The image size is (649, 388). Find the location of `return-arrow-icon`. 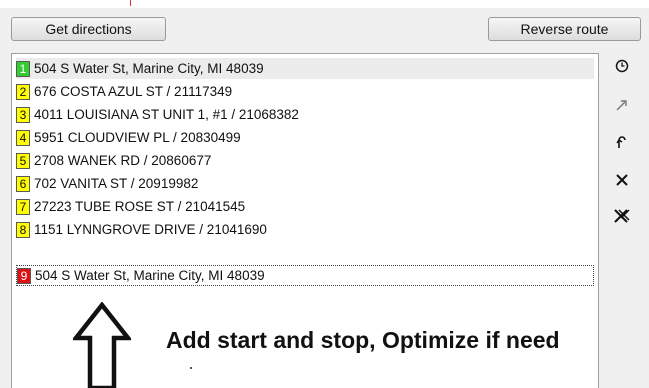

return-arrow-icon is located at coordinates (622, 142).